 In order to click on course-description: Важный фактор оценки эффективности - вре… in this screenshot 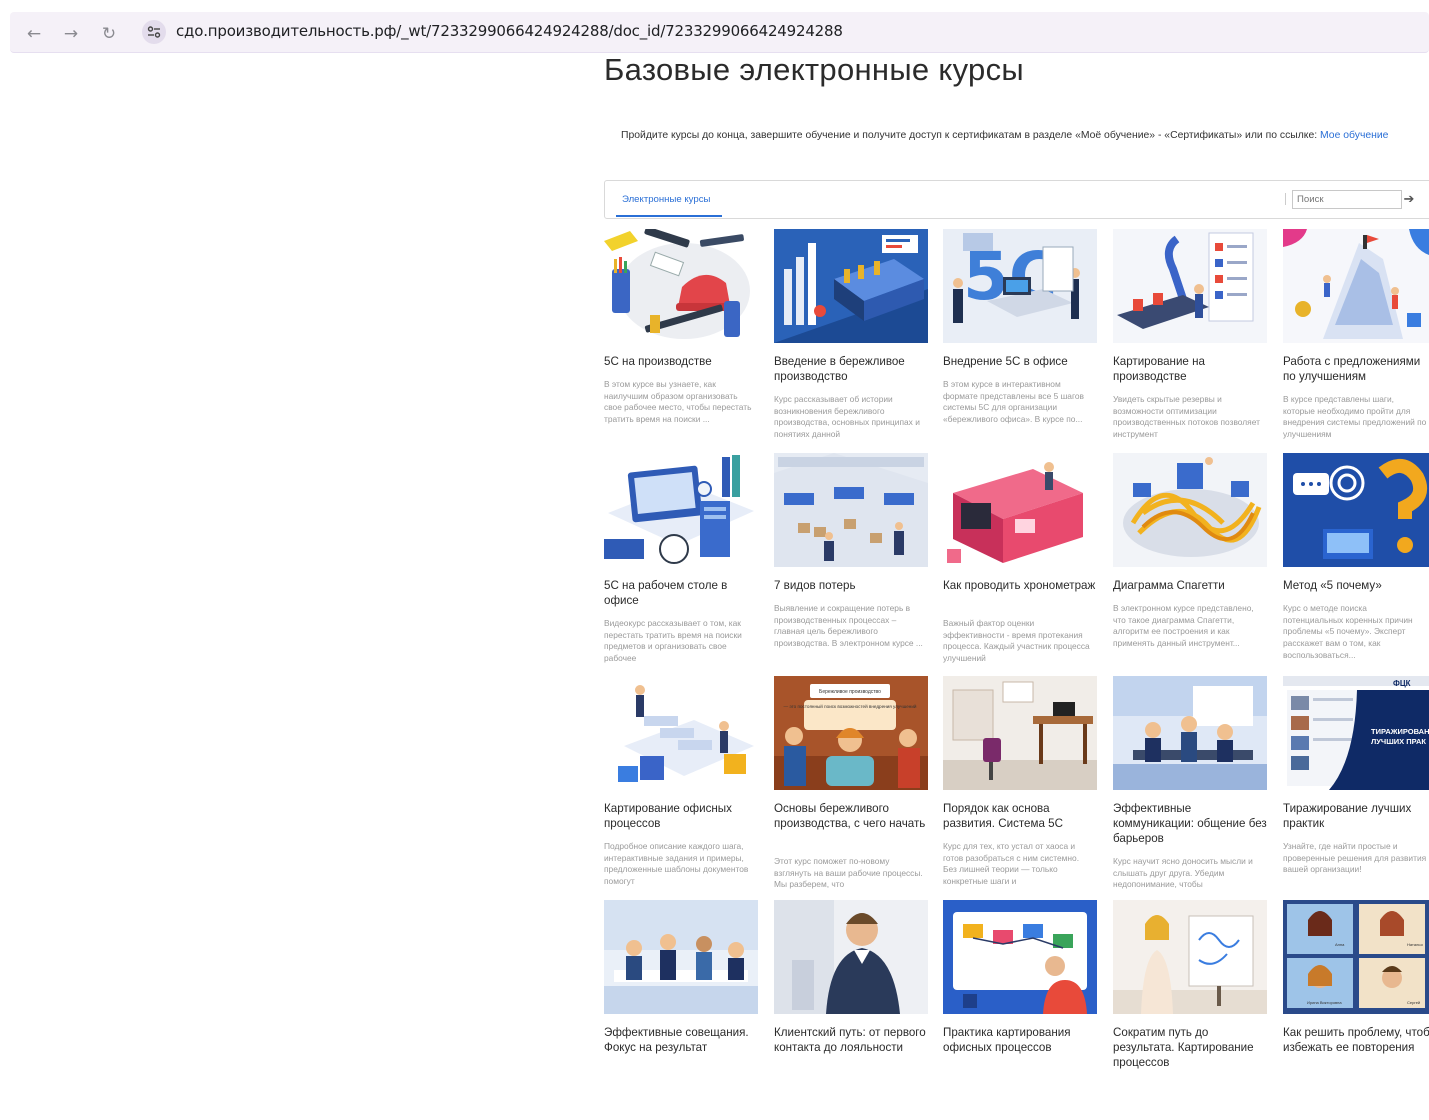, I will do `click(1016, 641)`.